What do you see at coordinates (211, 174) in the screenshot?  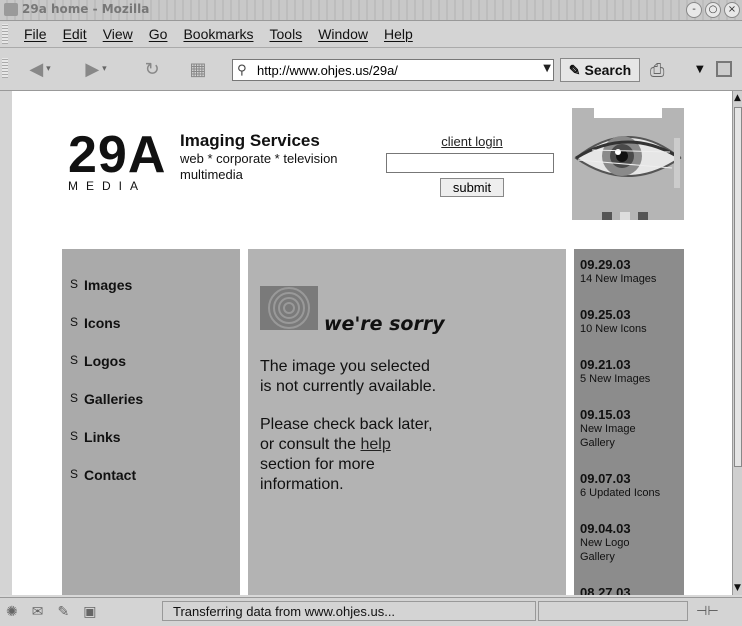 I see `services-line: multimedia` at bounding box center [211, 174].